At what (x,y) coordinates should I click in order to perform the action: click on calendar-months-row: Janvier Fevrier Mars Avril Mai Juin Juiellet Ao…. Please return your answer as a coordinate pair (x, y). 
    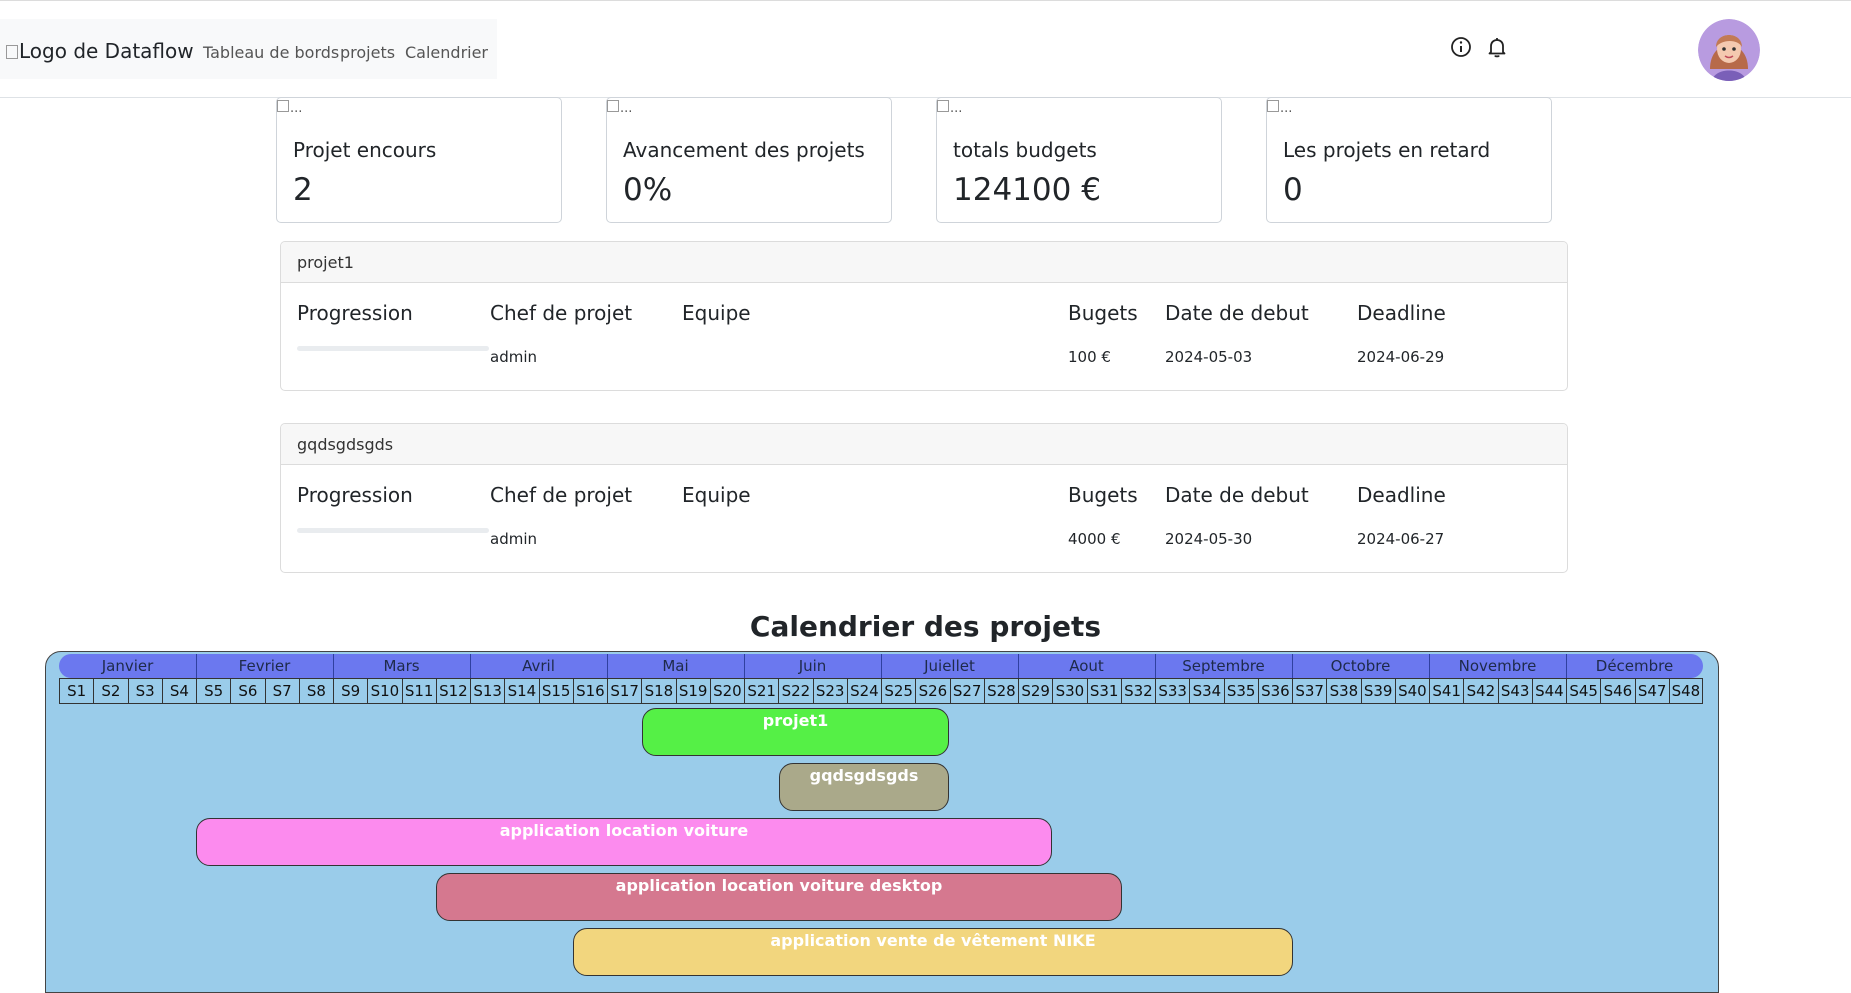
    Looking at the image, I should click on (881, 666).